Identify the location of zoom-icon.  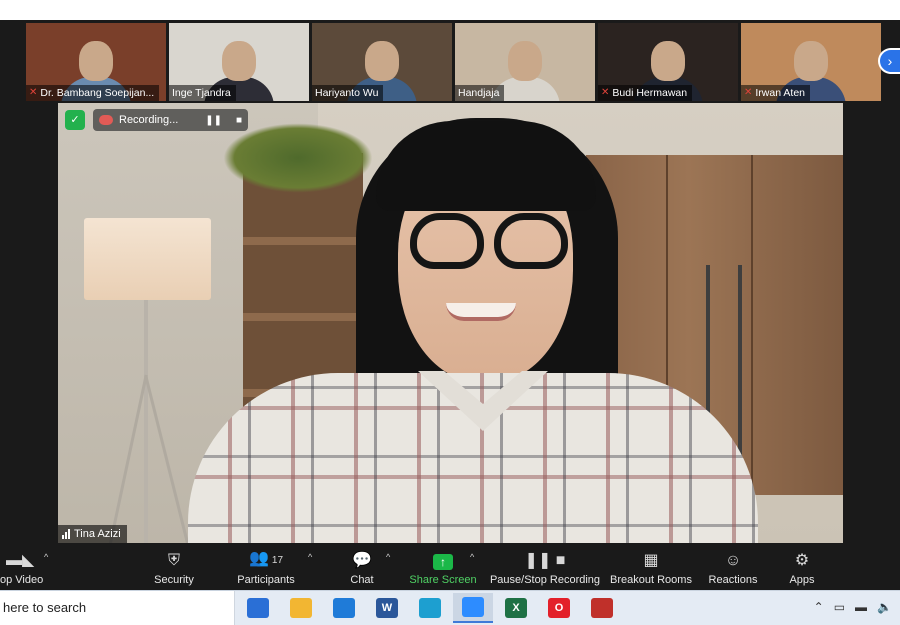
(473, 607).